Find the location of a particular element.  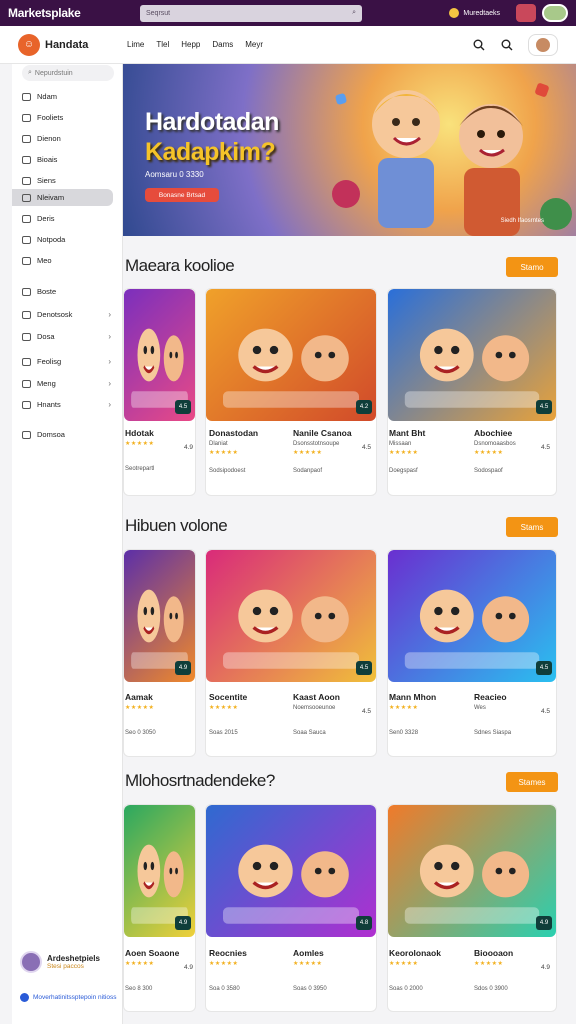

sidebar-item-label: Deris is located at coordinates (46, 218).